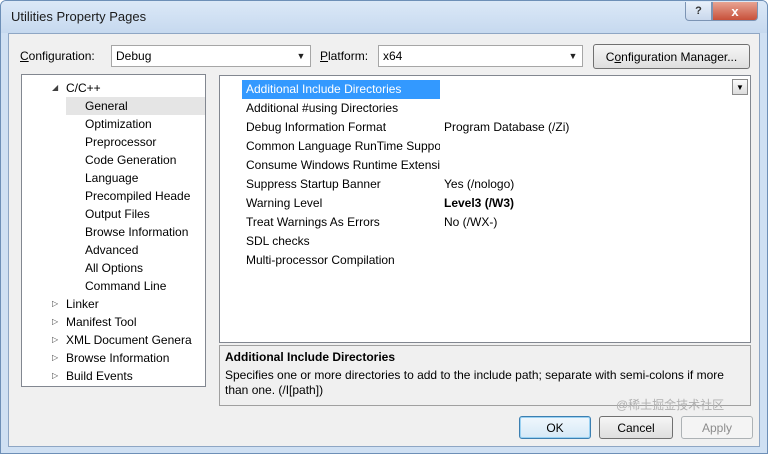  I want to click on tree-item-label: Preprocessor, so click(121, 142).